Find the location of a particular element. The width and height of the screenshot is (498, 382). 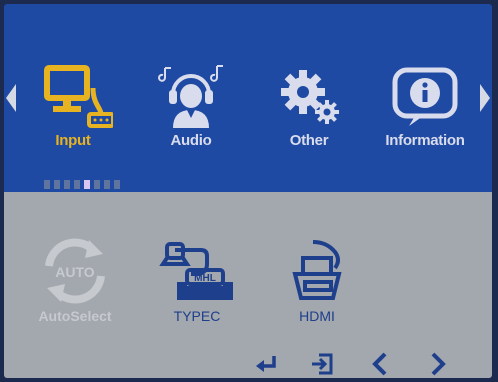

exit-icon is located at coordinates (322, 364).